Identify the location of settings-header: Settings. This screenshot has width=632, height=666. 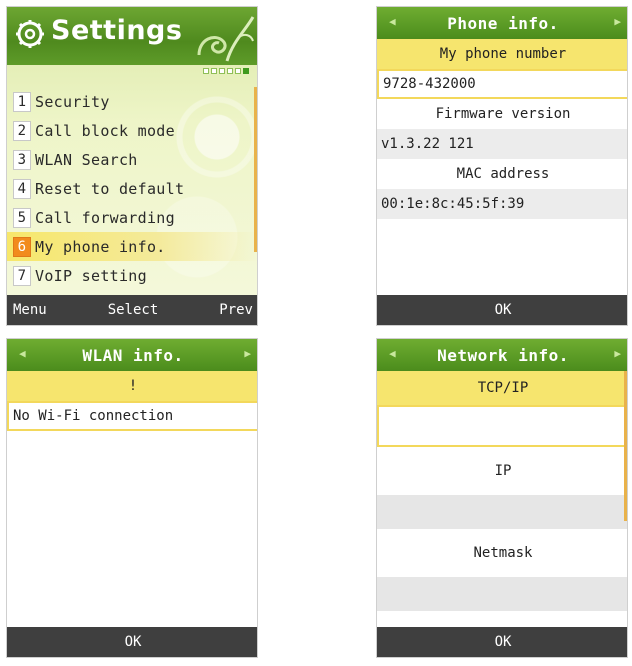
(132, 36).